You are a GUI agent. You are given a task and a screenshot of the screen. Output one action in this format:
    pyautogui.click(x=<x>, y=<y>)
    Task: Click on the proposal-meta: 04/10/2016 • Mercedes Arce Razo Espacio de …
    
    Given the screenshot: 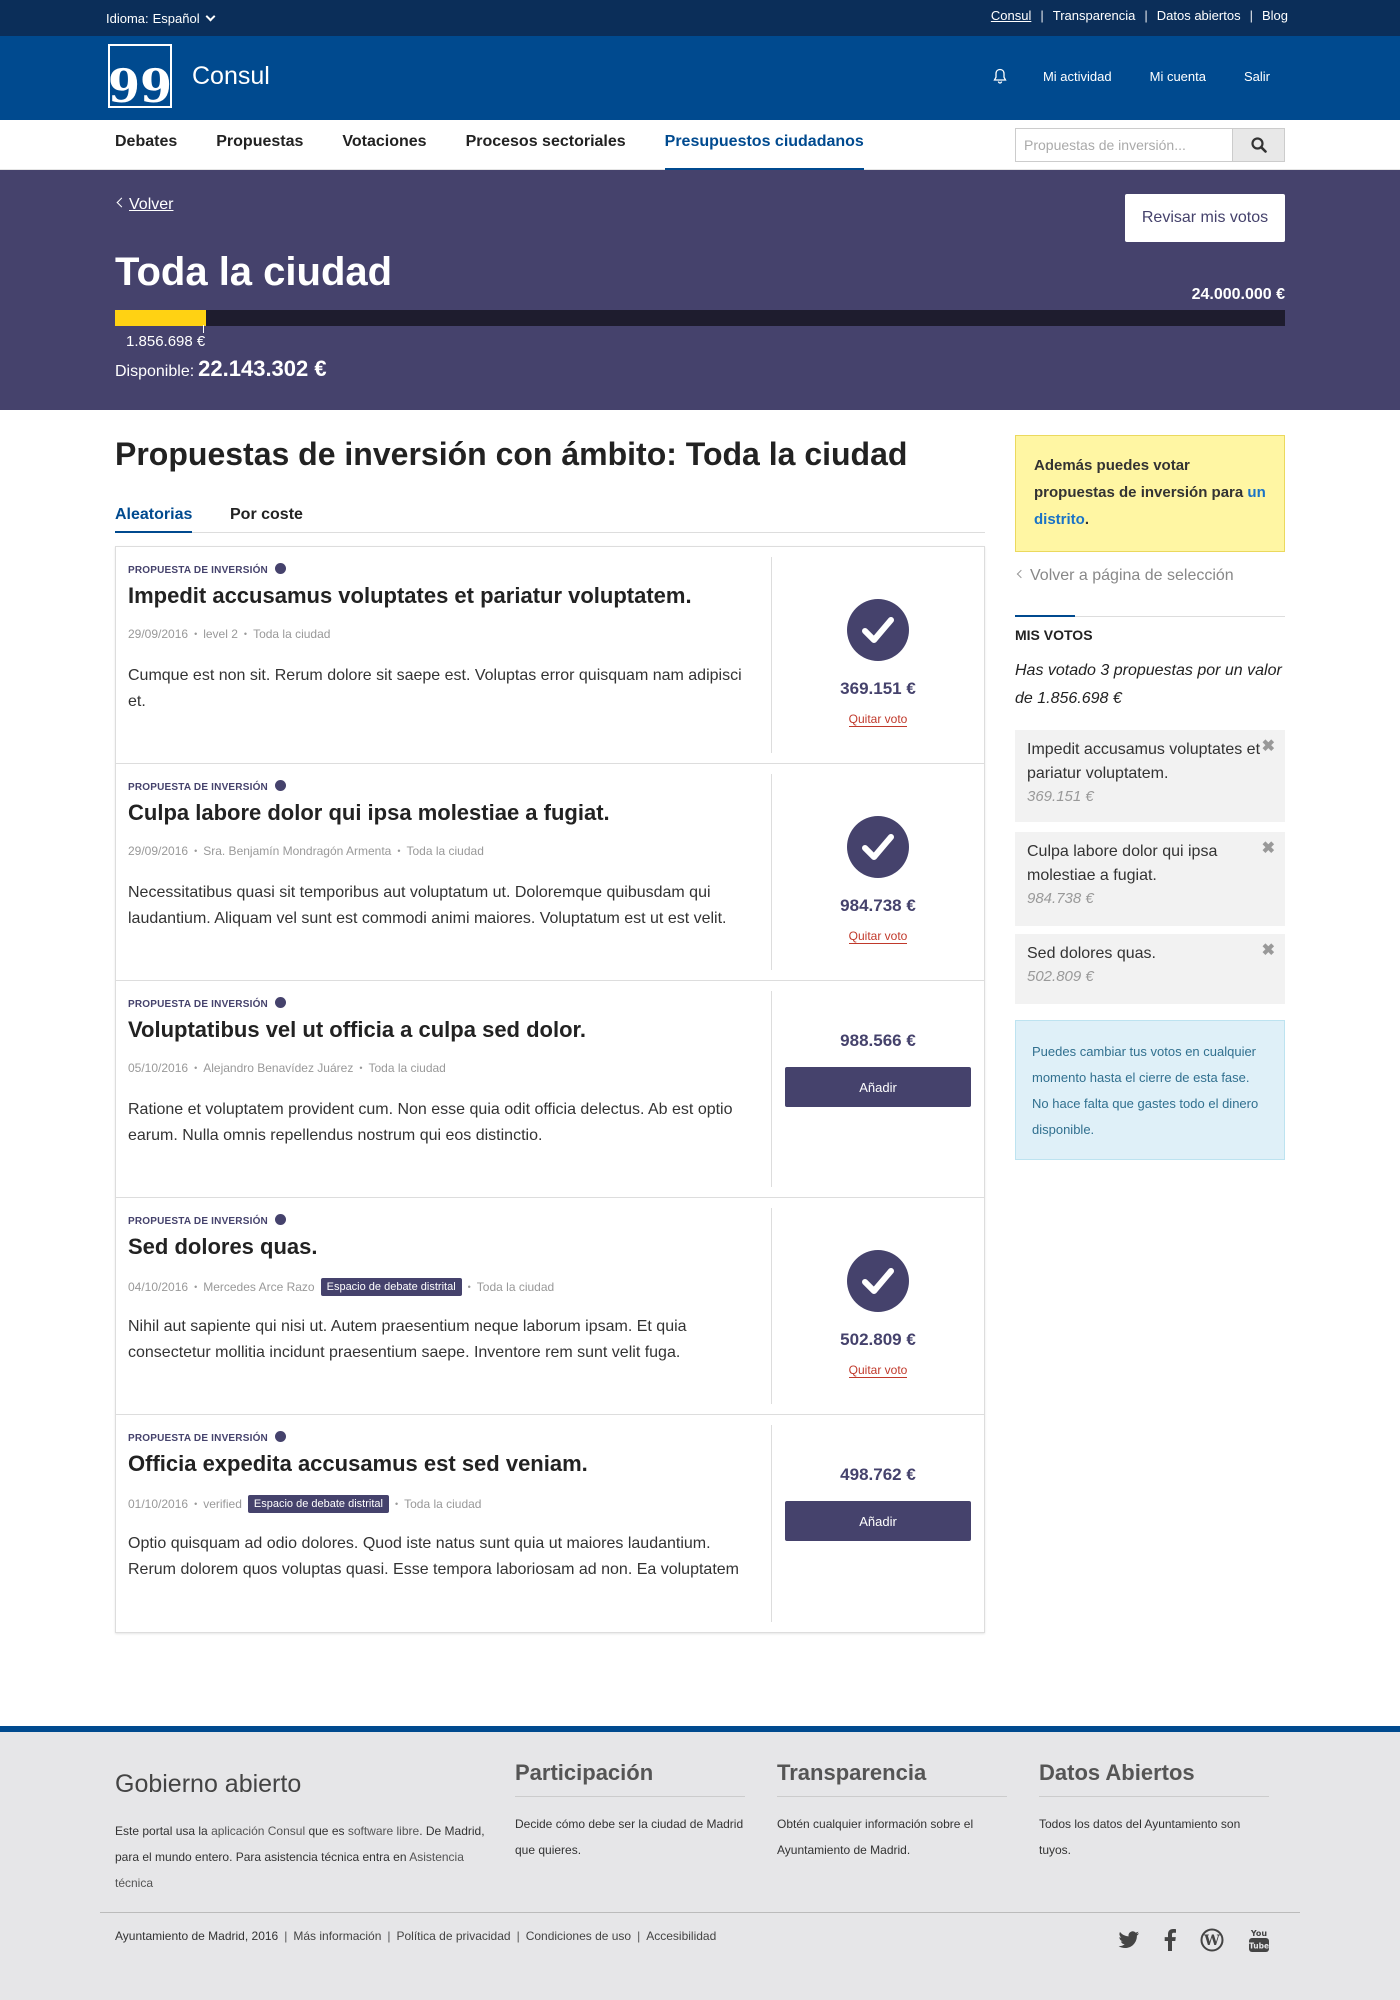 What is the action you would take?
    pyautogui.click(x=341, y=1287)
    